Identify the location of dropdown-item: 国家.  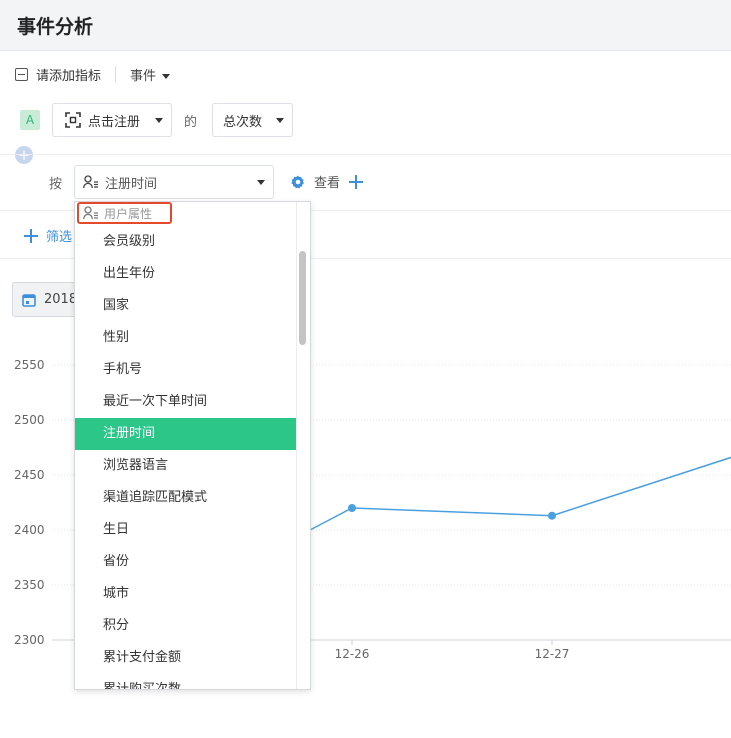
(185, 306).